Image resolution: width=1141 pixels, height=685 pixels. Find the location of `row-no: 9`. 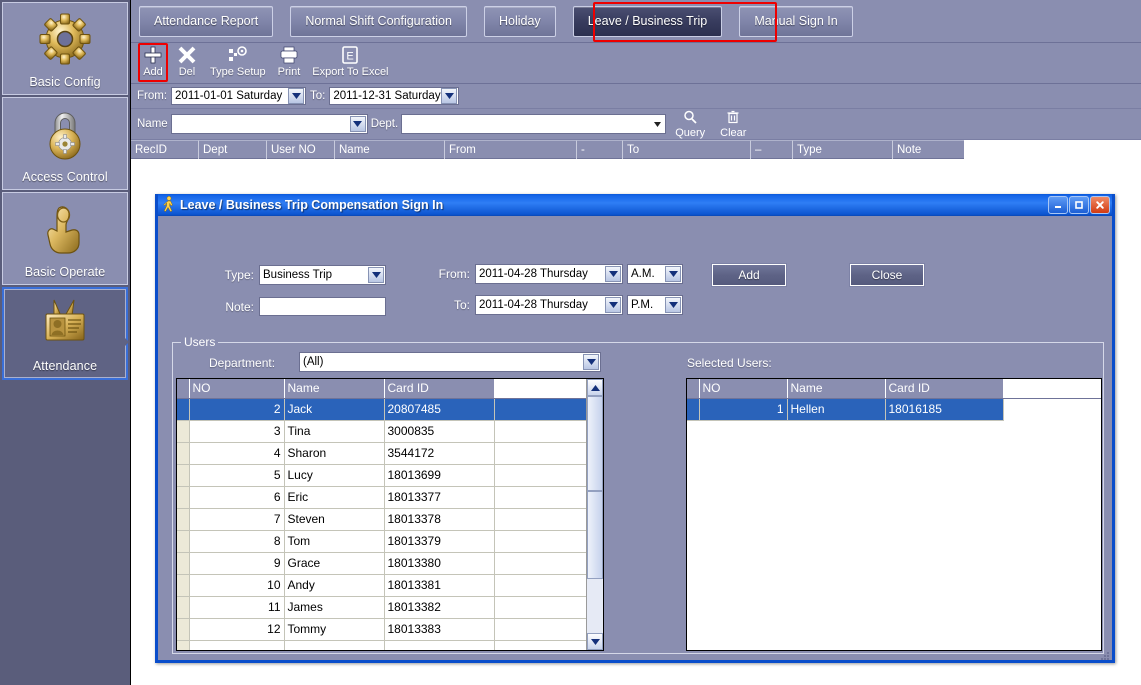

row-no: 9 is located at coordinates (237, 563).